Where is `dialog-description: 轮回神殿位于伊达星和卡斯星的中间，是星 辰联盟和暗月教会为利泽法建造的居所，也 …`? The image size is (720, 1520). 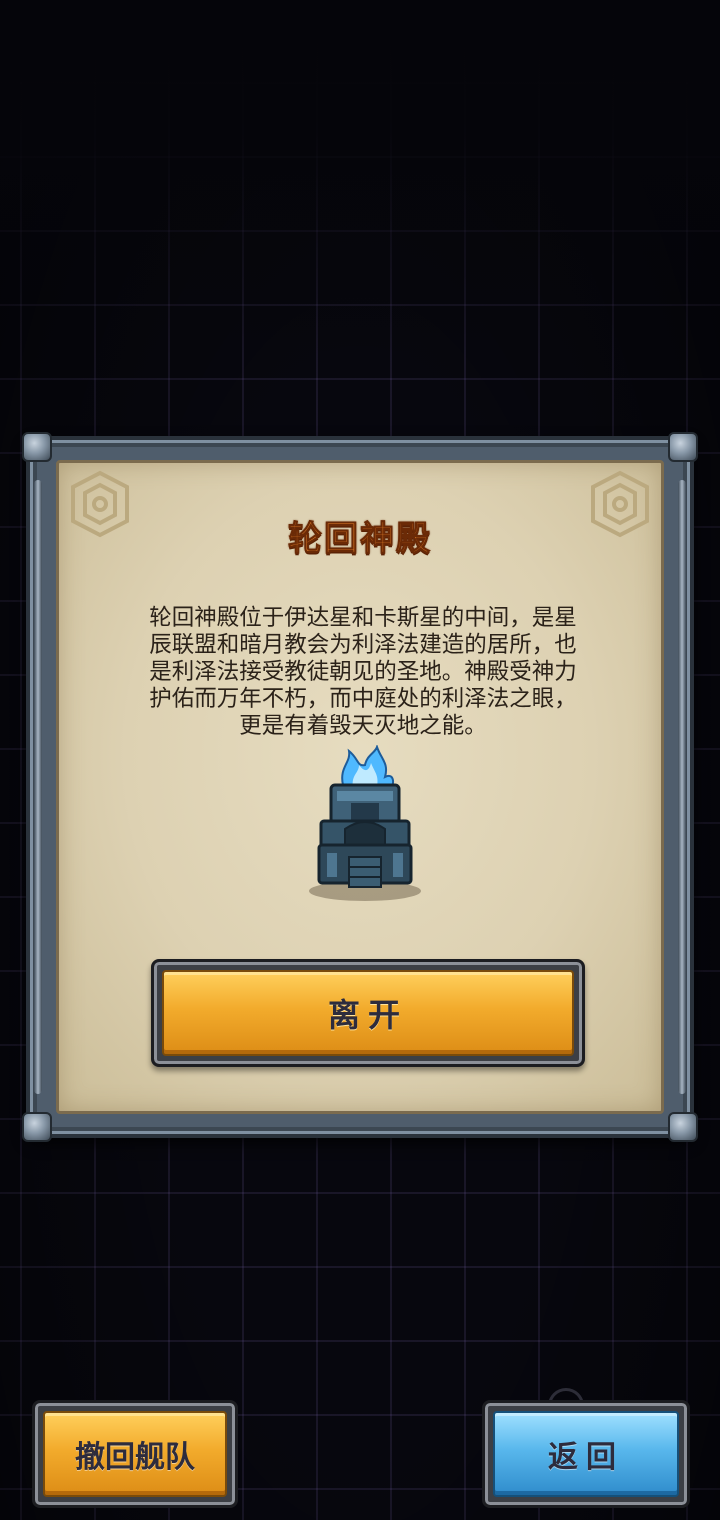
dialog-description: 轮回神殿位于伊达星和卡斯星的中间，是星 辰联盟和暗月教会为利泽法建造的居所，也 … is located at coordinates (363, 672).